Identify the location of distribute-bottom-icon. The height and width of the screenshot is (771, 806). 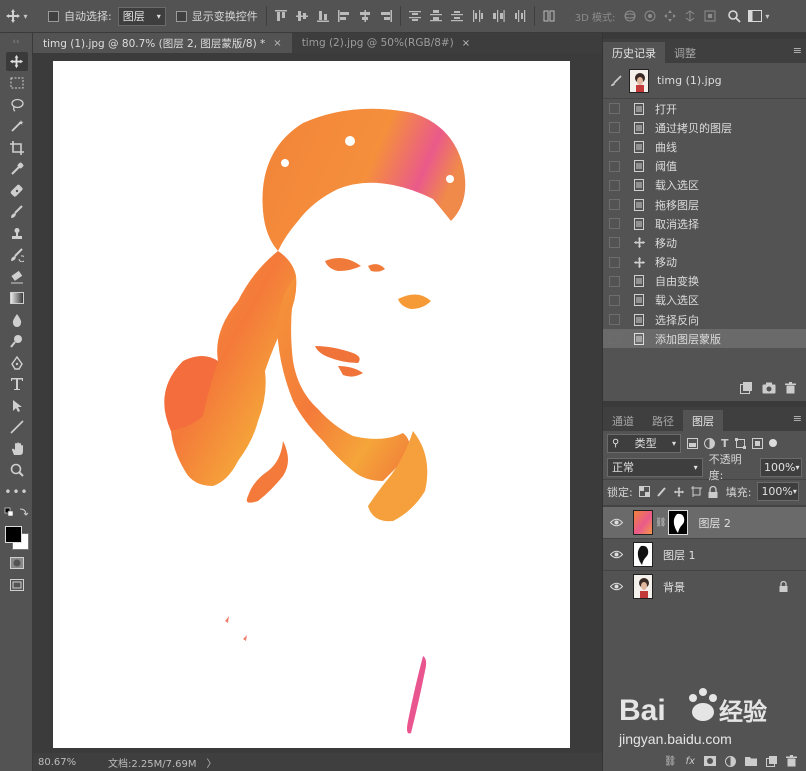
(456, 16).